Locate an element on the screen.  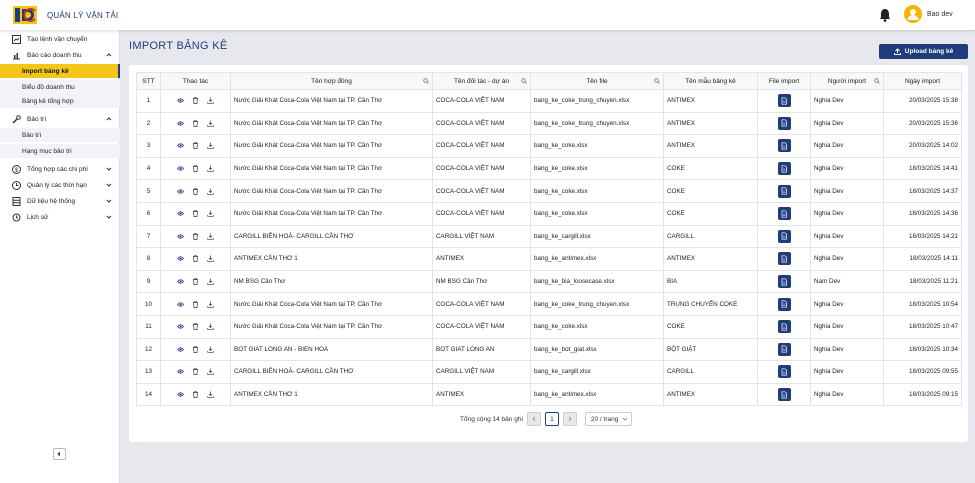
upload-statement-button: Upload bảng kê is located at coordinates (923, 51).